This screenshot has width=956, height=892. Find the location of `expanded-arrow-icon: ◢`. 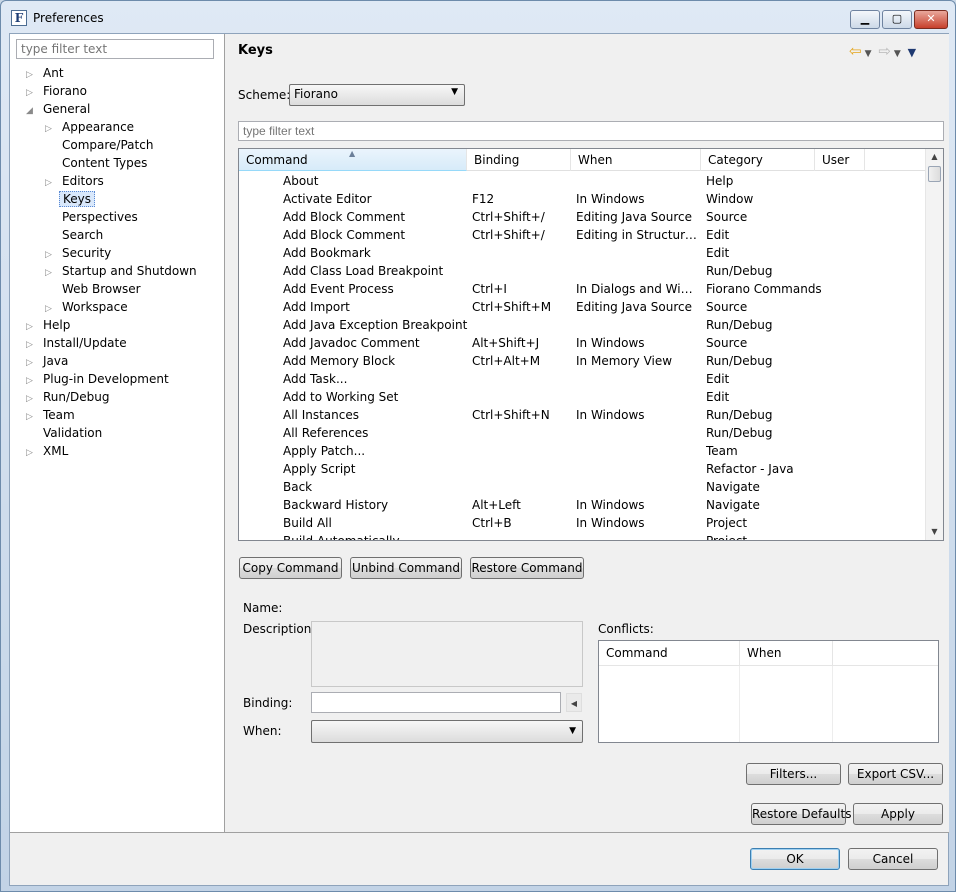

expanded-arrow-icon: ◢ is located at coordinates (33, 111).